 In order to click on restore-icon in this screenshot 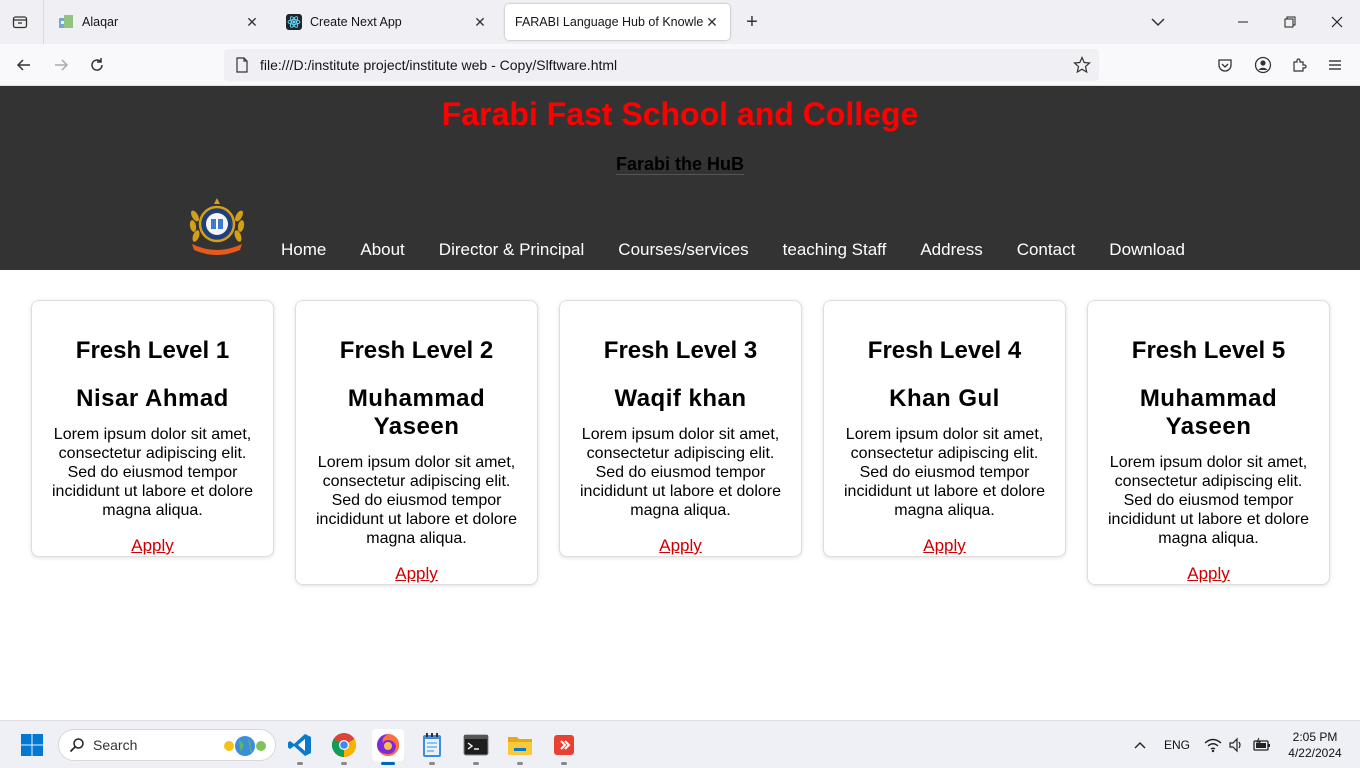, I will do `click(1290, 22)`.